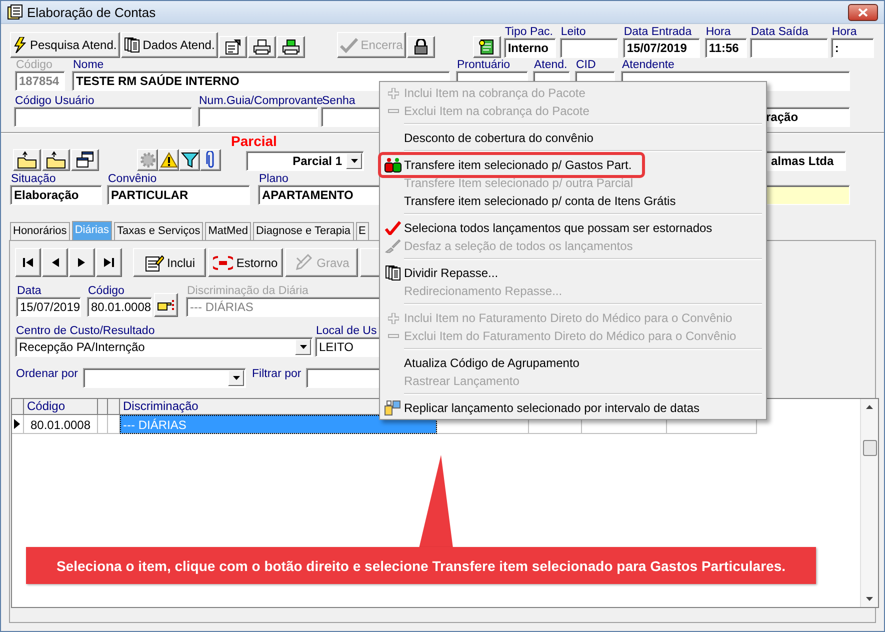 The height and width of the screenshot is (632, 885). I want to click on field-label: Data, so click(29, 291).